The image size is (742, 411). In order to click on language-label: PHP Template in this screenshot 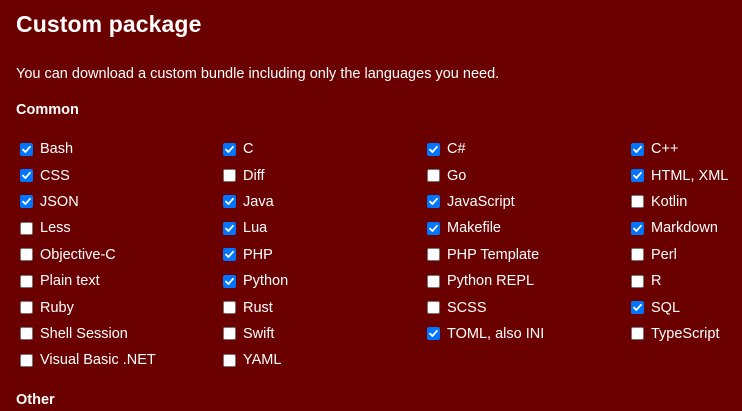, I will do `click(493, 254)`.